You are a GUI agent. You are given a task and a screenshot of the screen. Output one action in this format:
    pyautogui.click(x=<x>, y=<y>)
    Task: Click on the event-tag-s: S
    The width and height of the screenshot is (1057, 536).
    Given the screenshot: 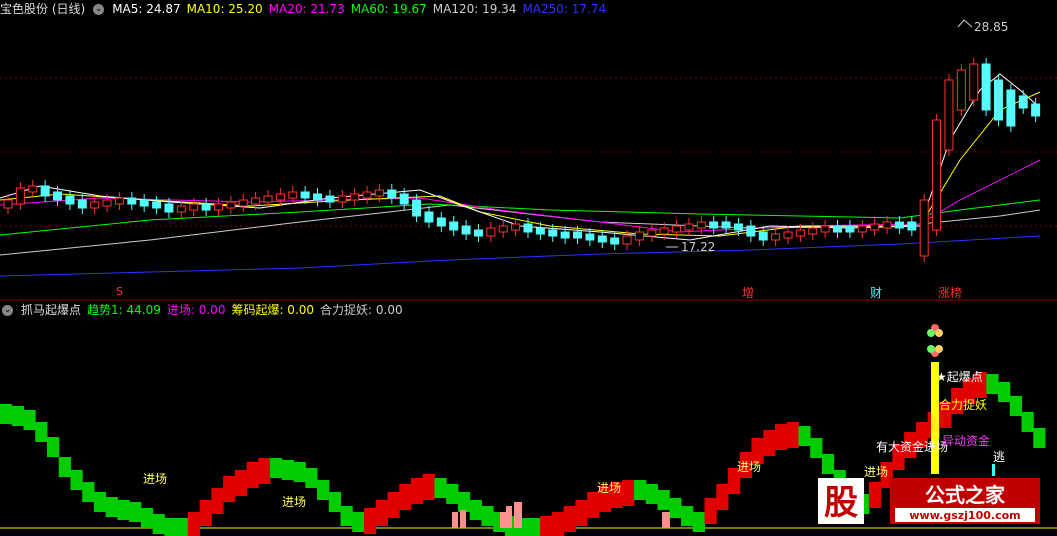 What is the action you would take?
    pyautogui.click(x=119, y=291)
    